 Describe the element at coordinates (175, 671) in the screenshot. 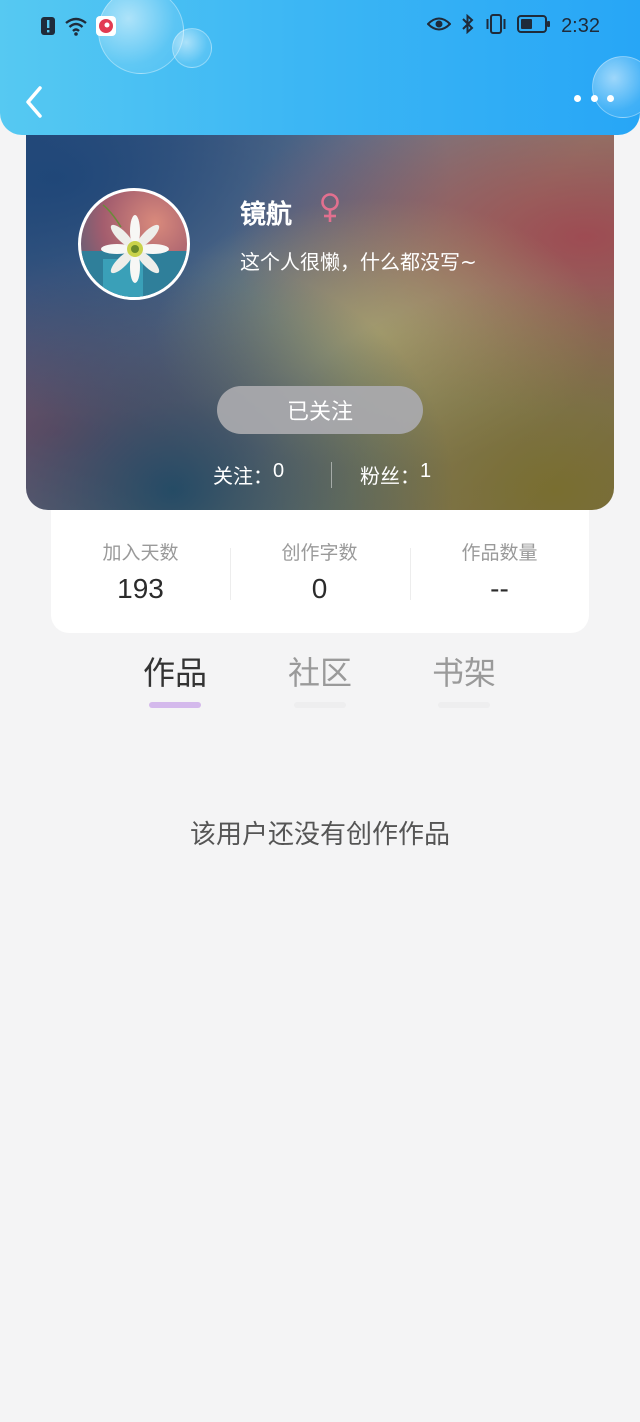

I see `tab-works: 作品` at that location.